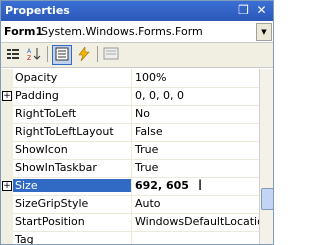 Image resolution: width=320 pixels, height=245 pixels. What do you see at coordinates (72, 203) in the screenshot?
I see `property-name: SizeGripStyle` at bounding box center [72, 203].